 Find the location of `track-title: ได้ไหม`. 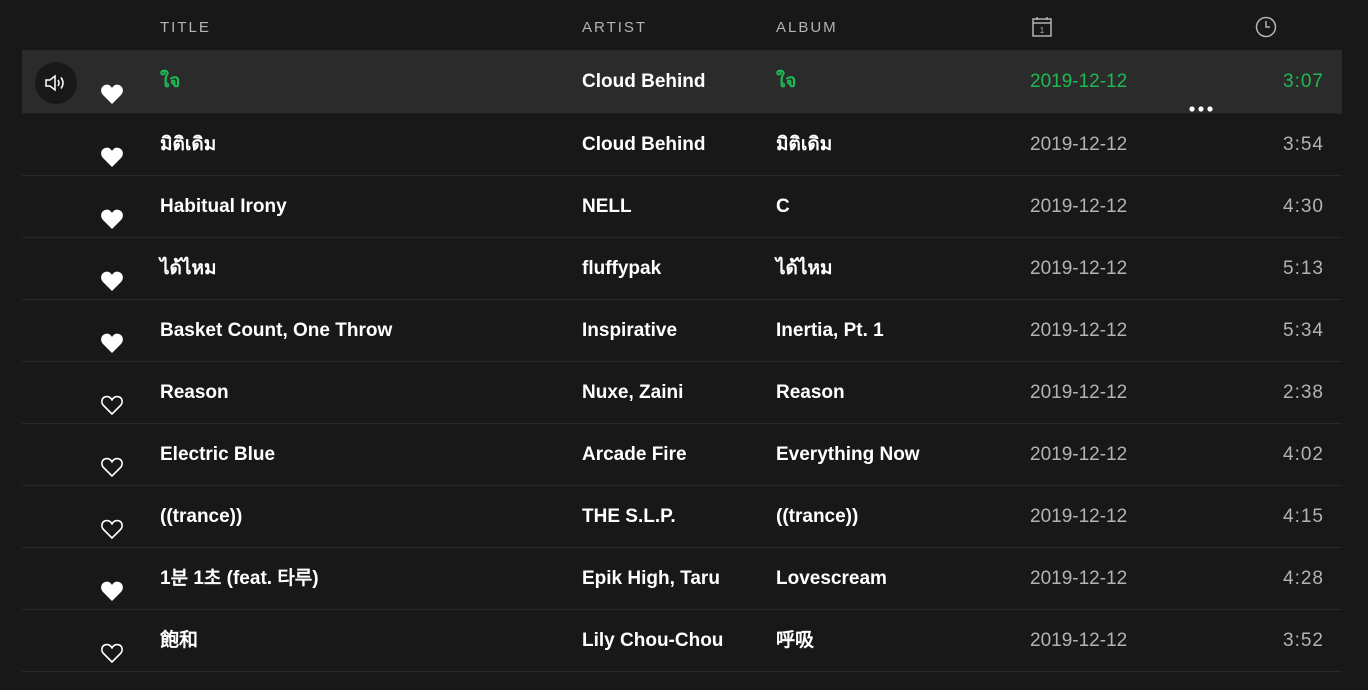

track-title: ได้ไหม is located at coordinates (188, 269).